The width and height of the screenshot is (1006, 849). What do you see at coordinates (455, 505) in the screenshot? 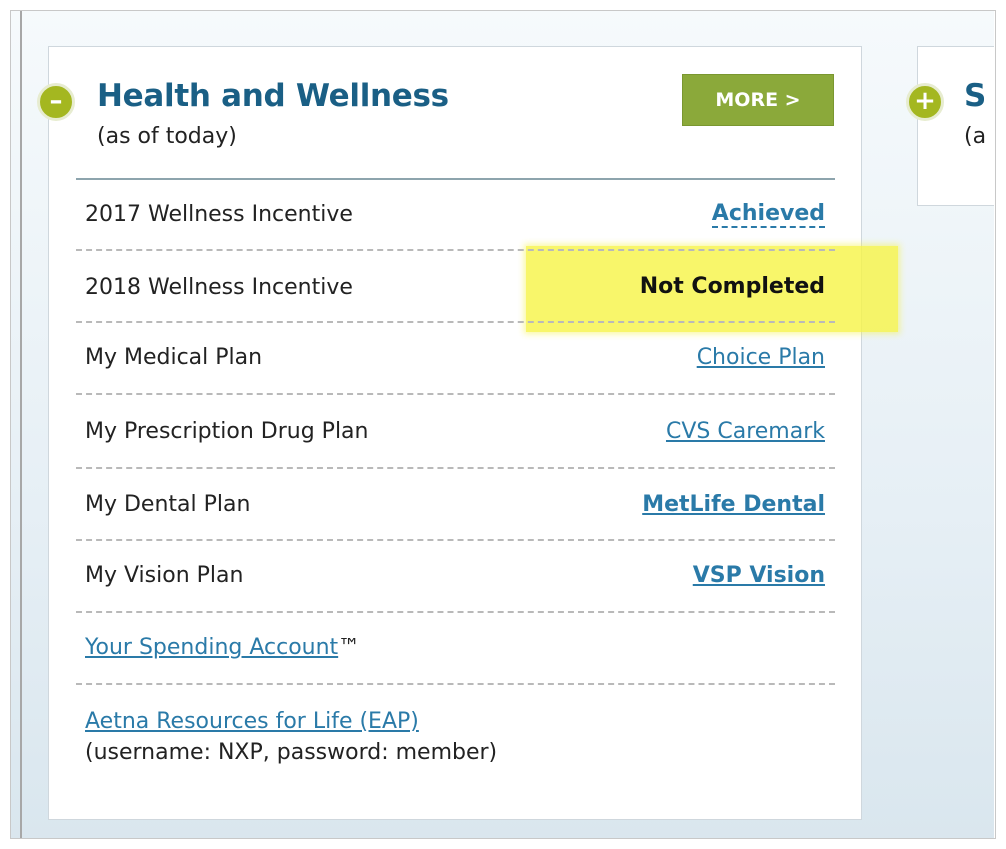
I see `list-item: My Dental Plan MetLife Dental` at bounding box center [455, 505].